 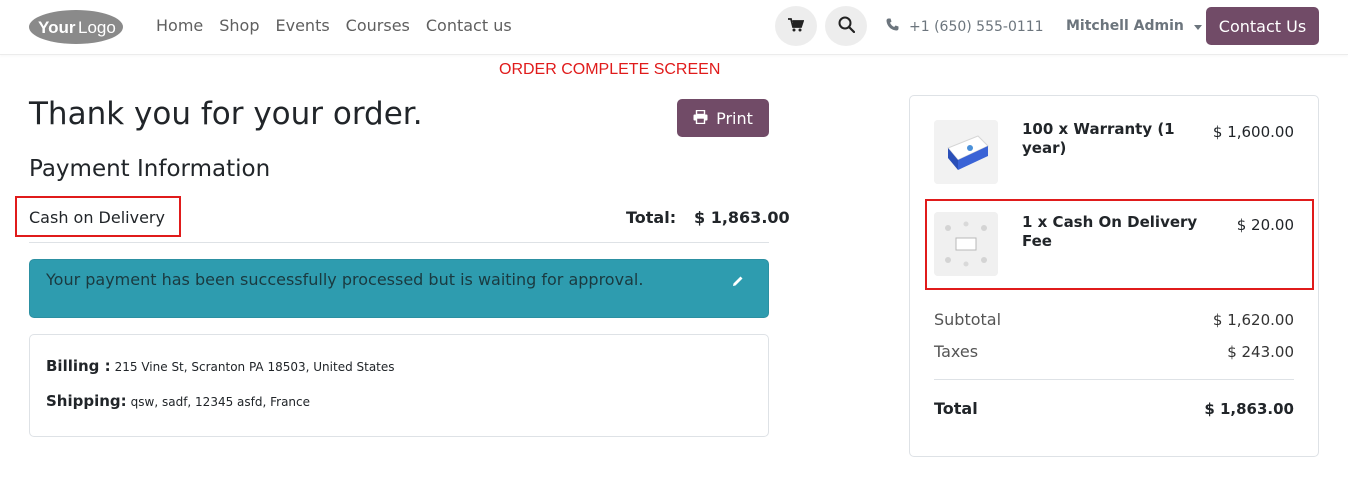 I want to click on summary-item-price: $ 1,600.00, so click(x=1253, y=132).